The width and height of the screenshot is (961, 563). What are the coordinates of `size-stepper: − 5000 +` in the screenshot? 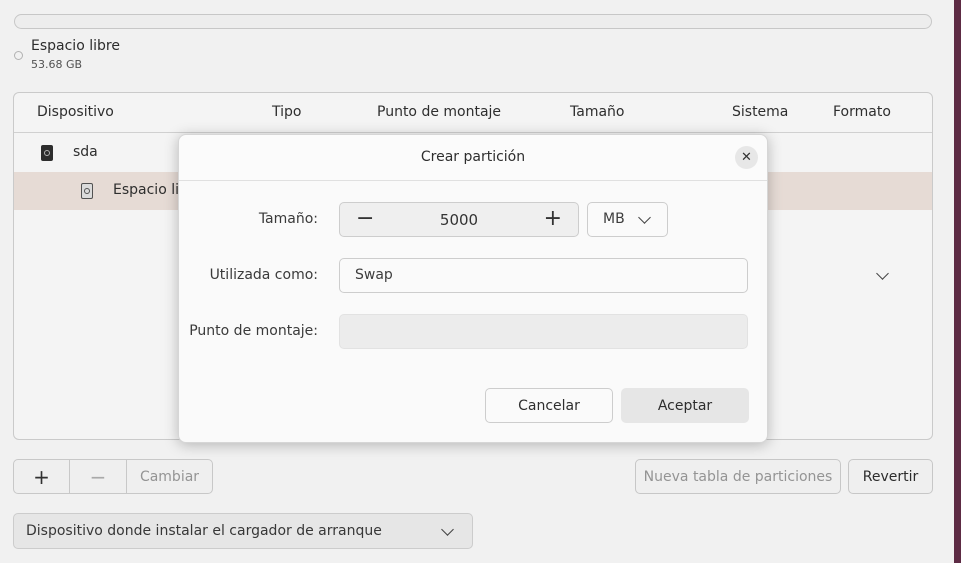 It's located at (459, 219).